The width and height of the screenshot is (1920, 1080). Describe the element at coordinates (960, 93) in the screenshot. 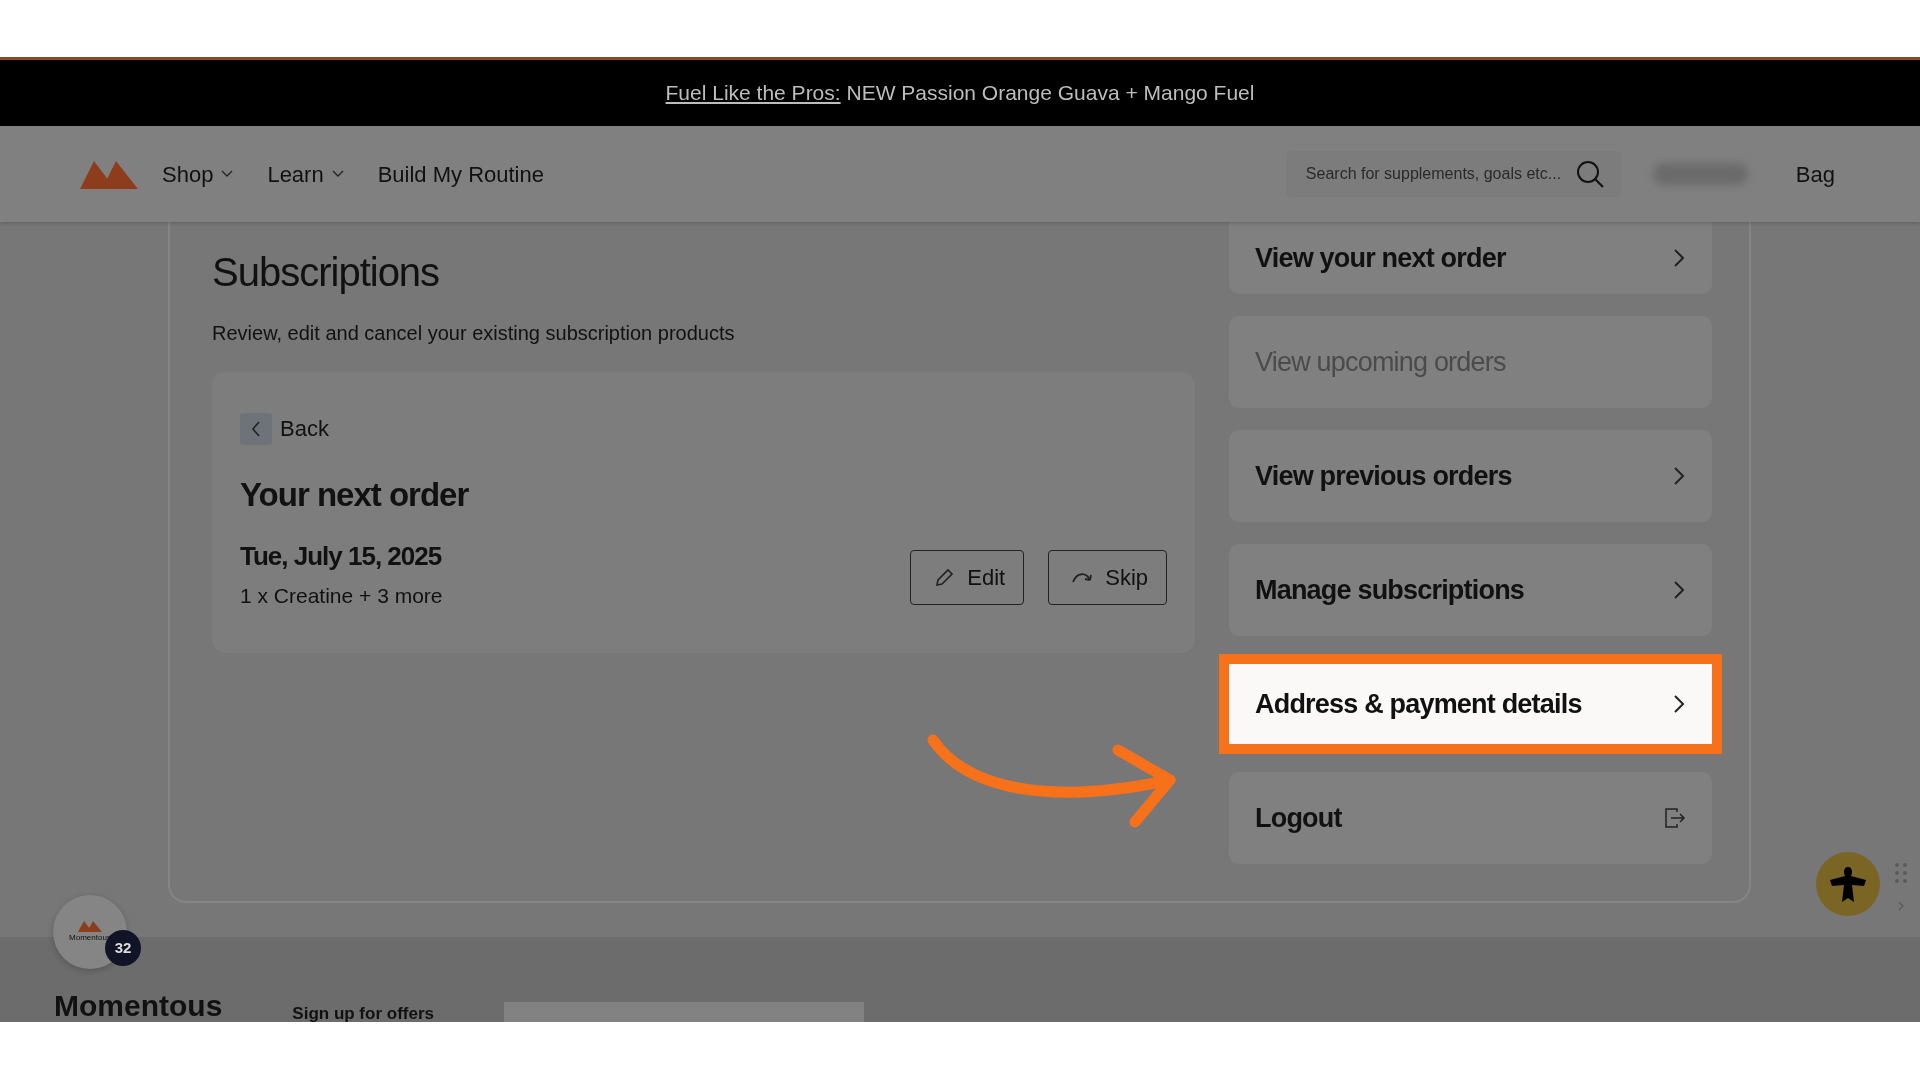

I see `announcement-text: Fuel Like the Pros: NEW Passion Orange Guava + Mango Fuel` at that location.